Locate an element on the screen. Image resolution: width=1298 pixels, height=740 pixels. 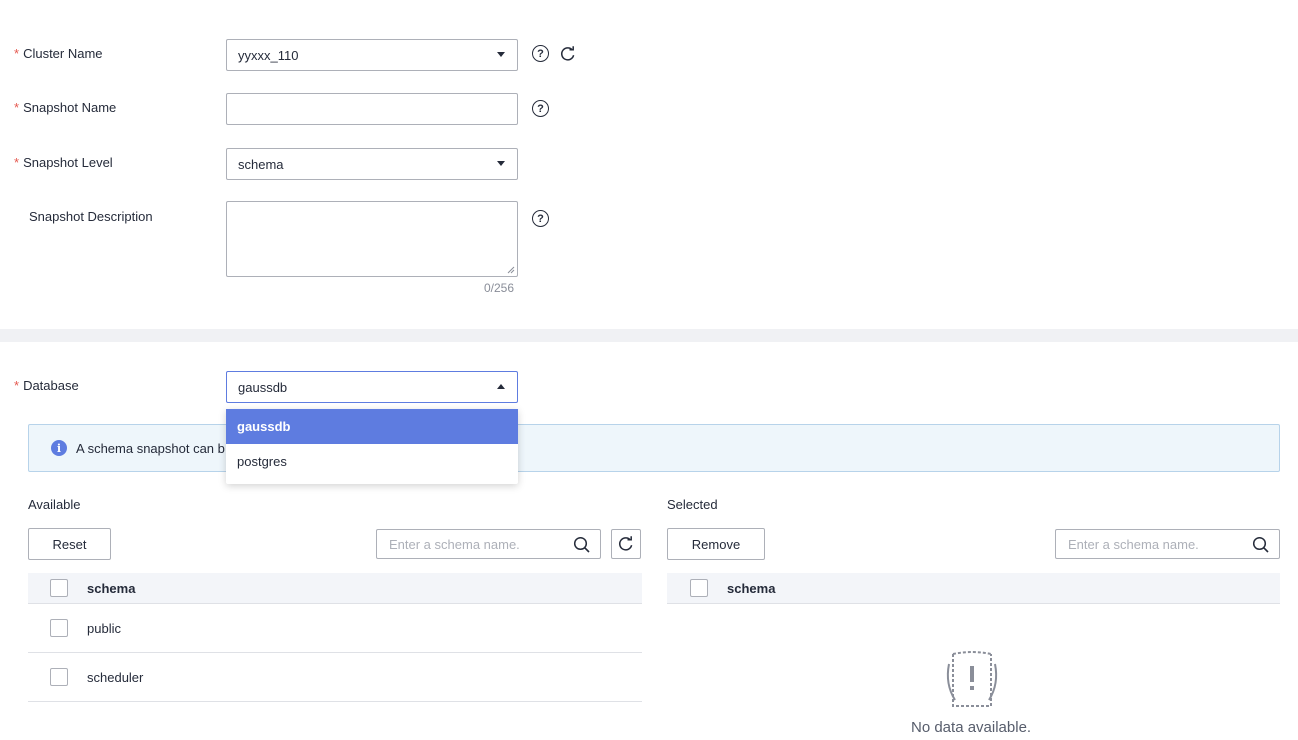
available-refresh-button is located at coordinates (626, 544).